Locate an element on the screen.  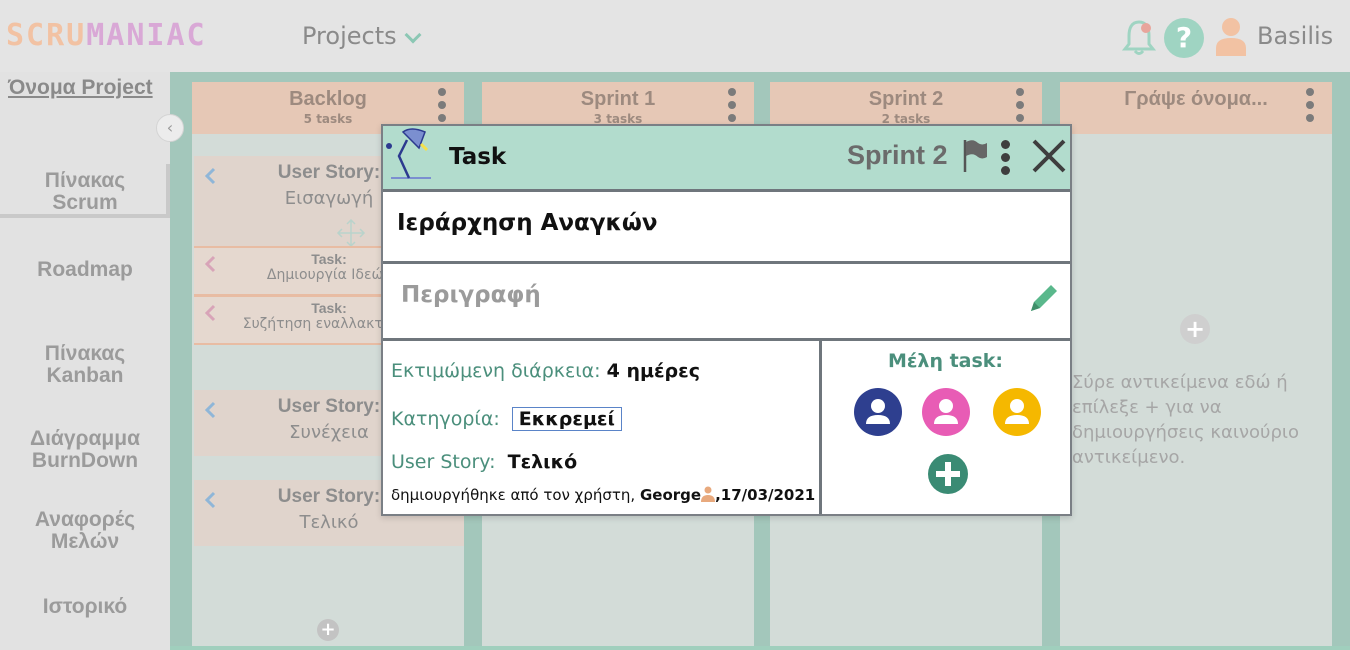
add-member-button is located at coordinates (948, 474).